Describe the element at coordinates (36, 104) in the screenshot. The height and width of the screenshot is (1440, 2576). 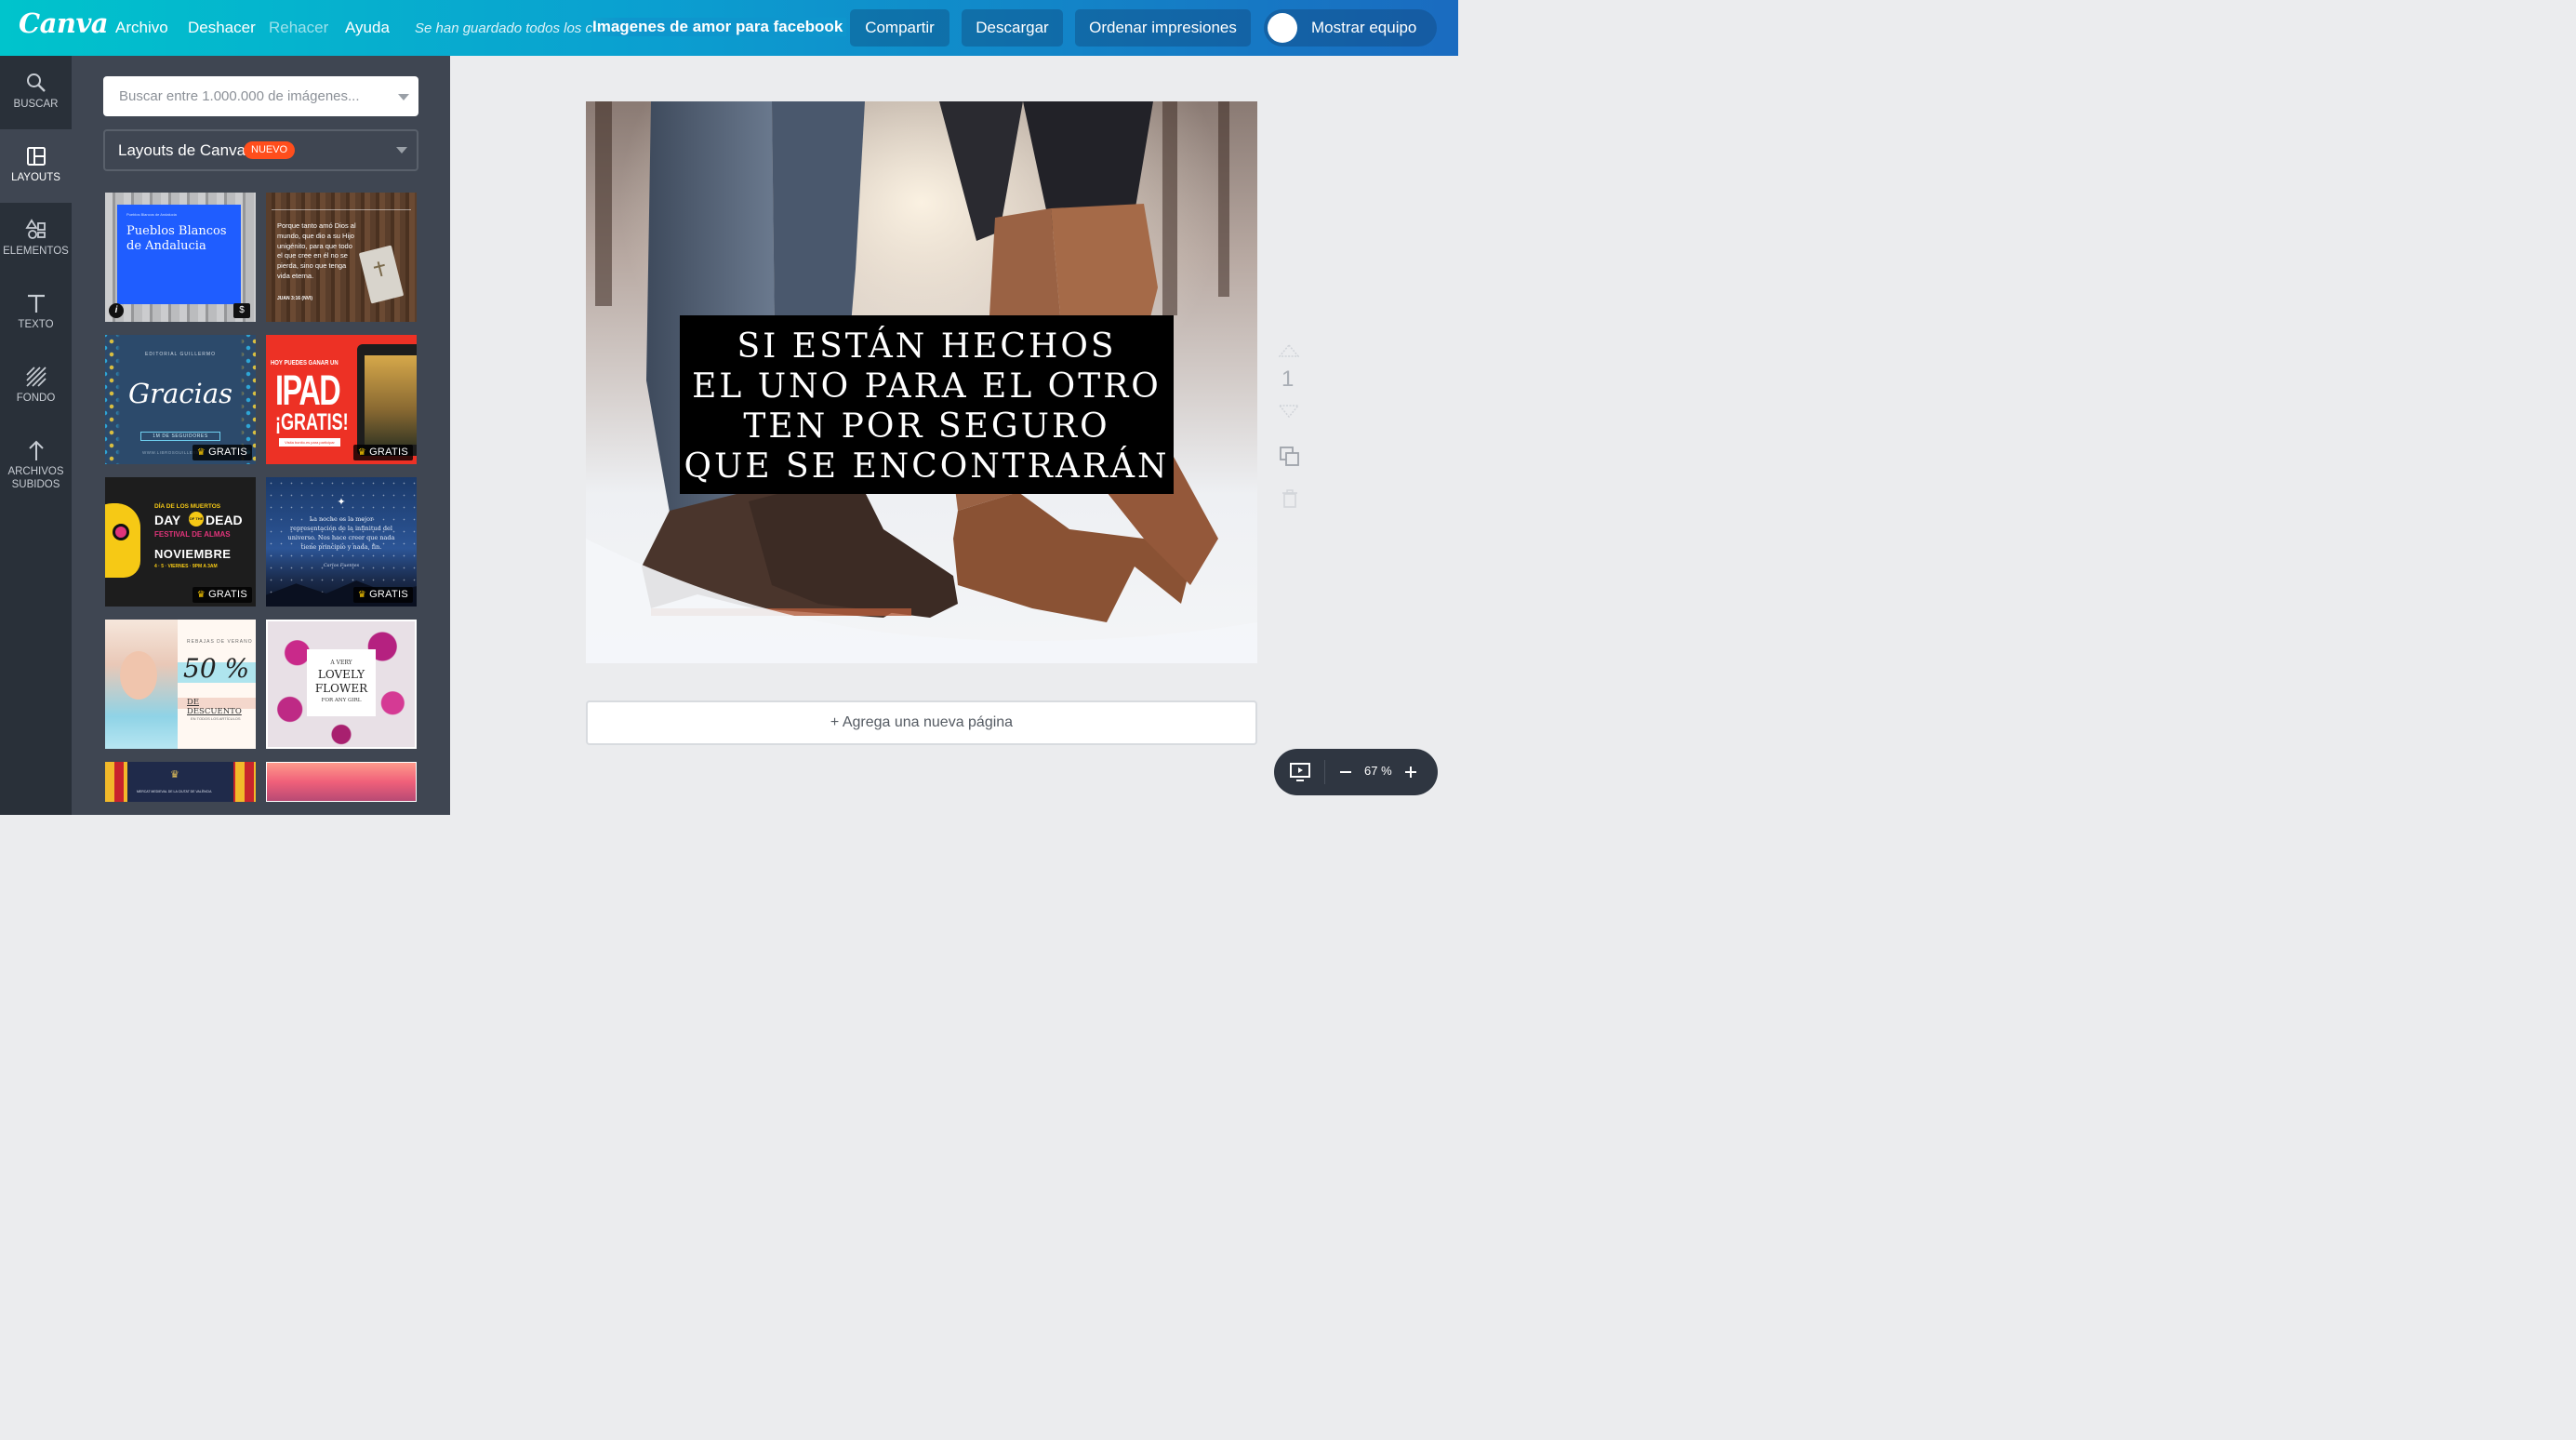
I see `nav-label: BUSCAR` at that location.